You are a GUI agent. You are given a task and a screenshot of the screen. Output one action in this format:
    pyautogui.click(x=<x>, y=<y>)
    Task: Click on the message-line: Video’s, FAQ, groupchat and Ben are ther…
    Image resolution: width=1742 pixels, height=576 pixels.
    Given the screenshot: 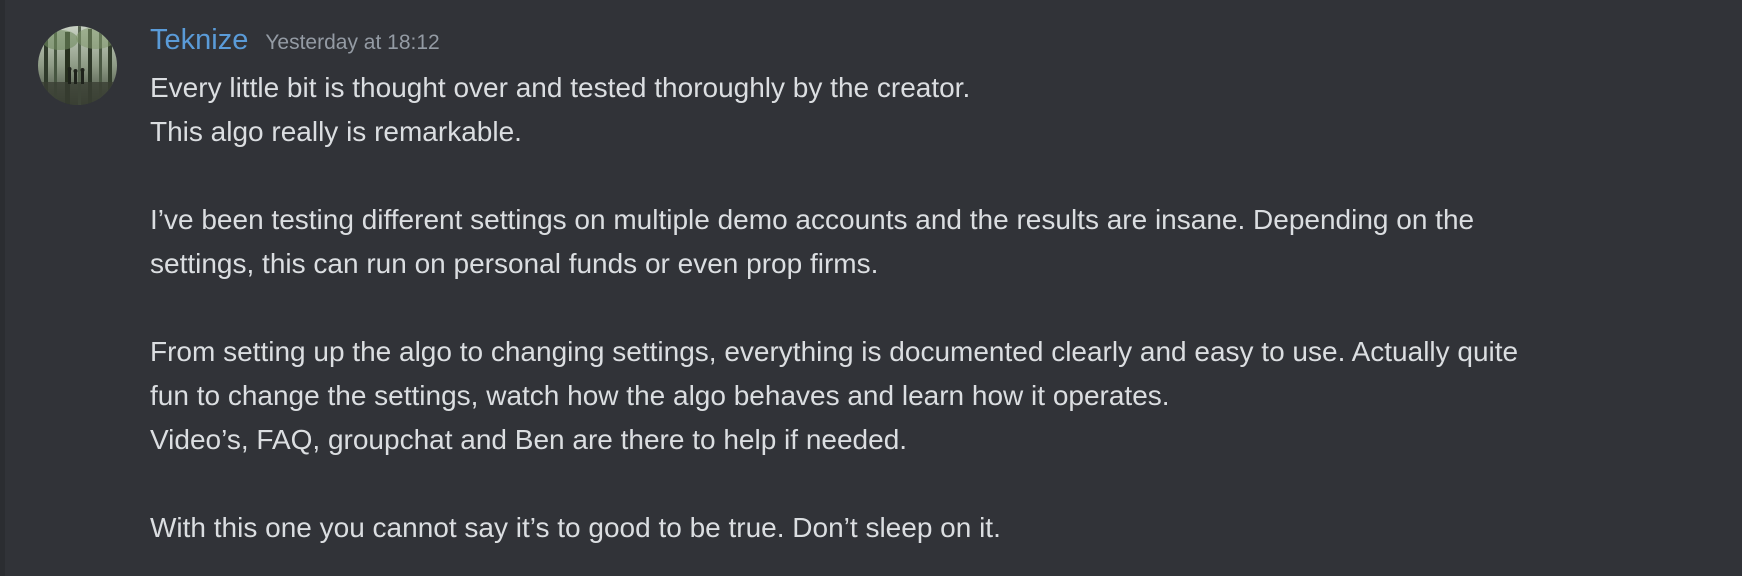 What is the action you would take?
    pyautogui.click(x=529, y=439)
    